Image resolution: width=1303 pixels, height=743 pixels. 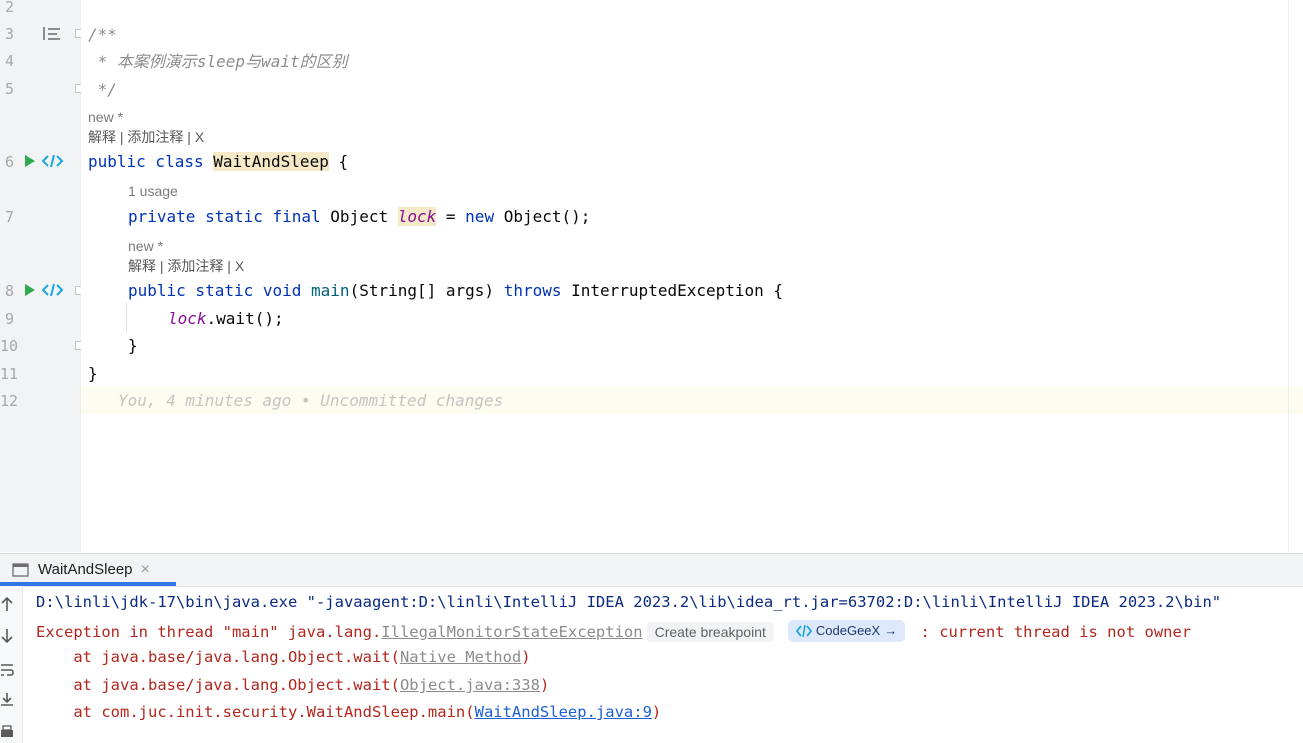 What do you see at coordinates (102, 89) in the screenshot?
I see `code-line-doc-end: */` at bounding box center [102, 89].